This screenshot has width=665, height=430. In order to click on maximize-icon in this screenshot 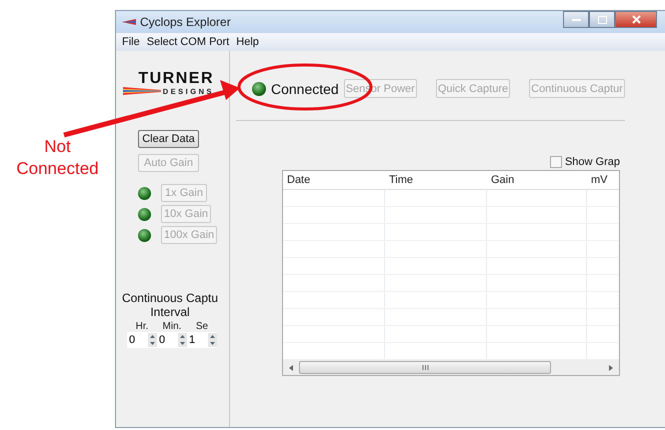, I will do `click(602, 20)`.